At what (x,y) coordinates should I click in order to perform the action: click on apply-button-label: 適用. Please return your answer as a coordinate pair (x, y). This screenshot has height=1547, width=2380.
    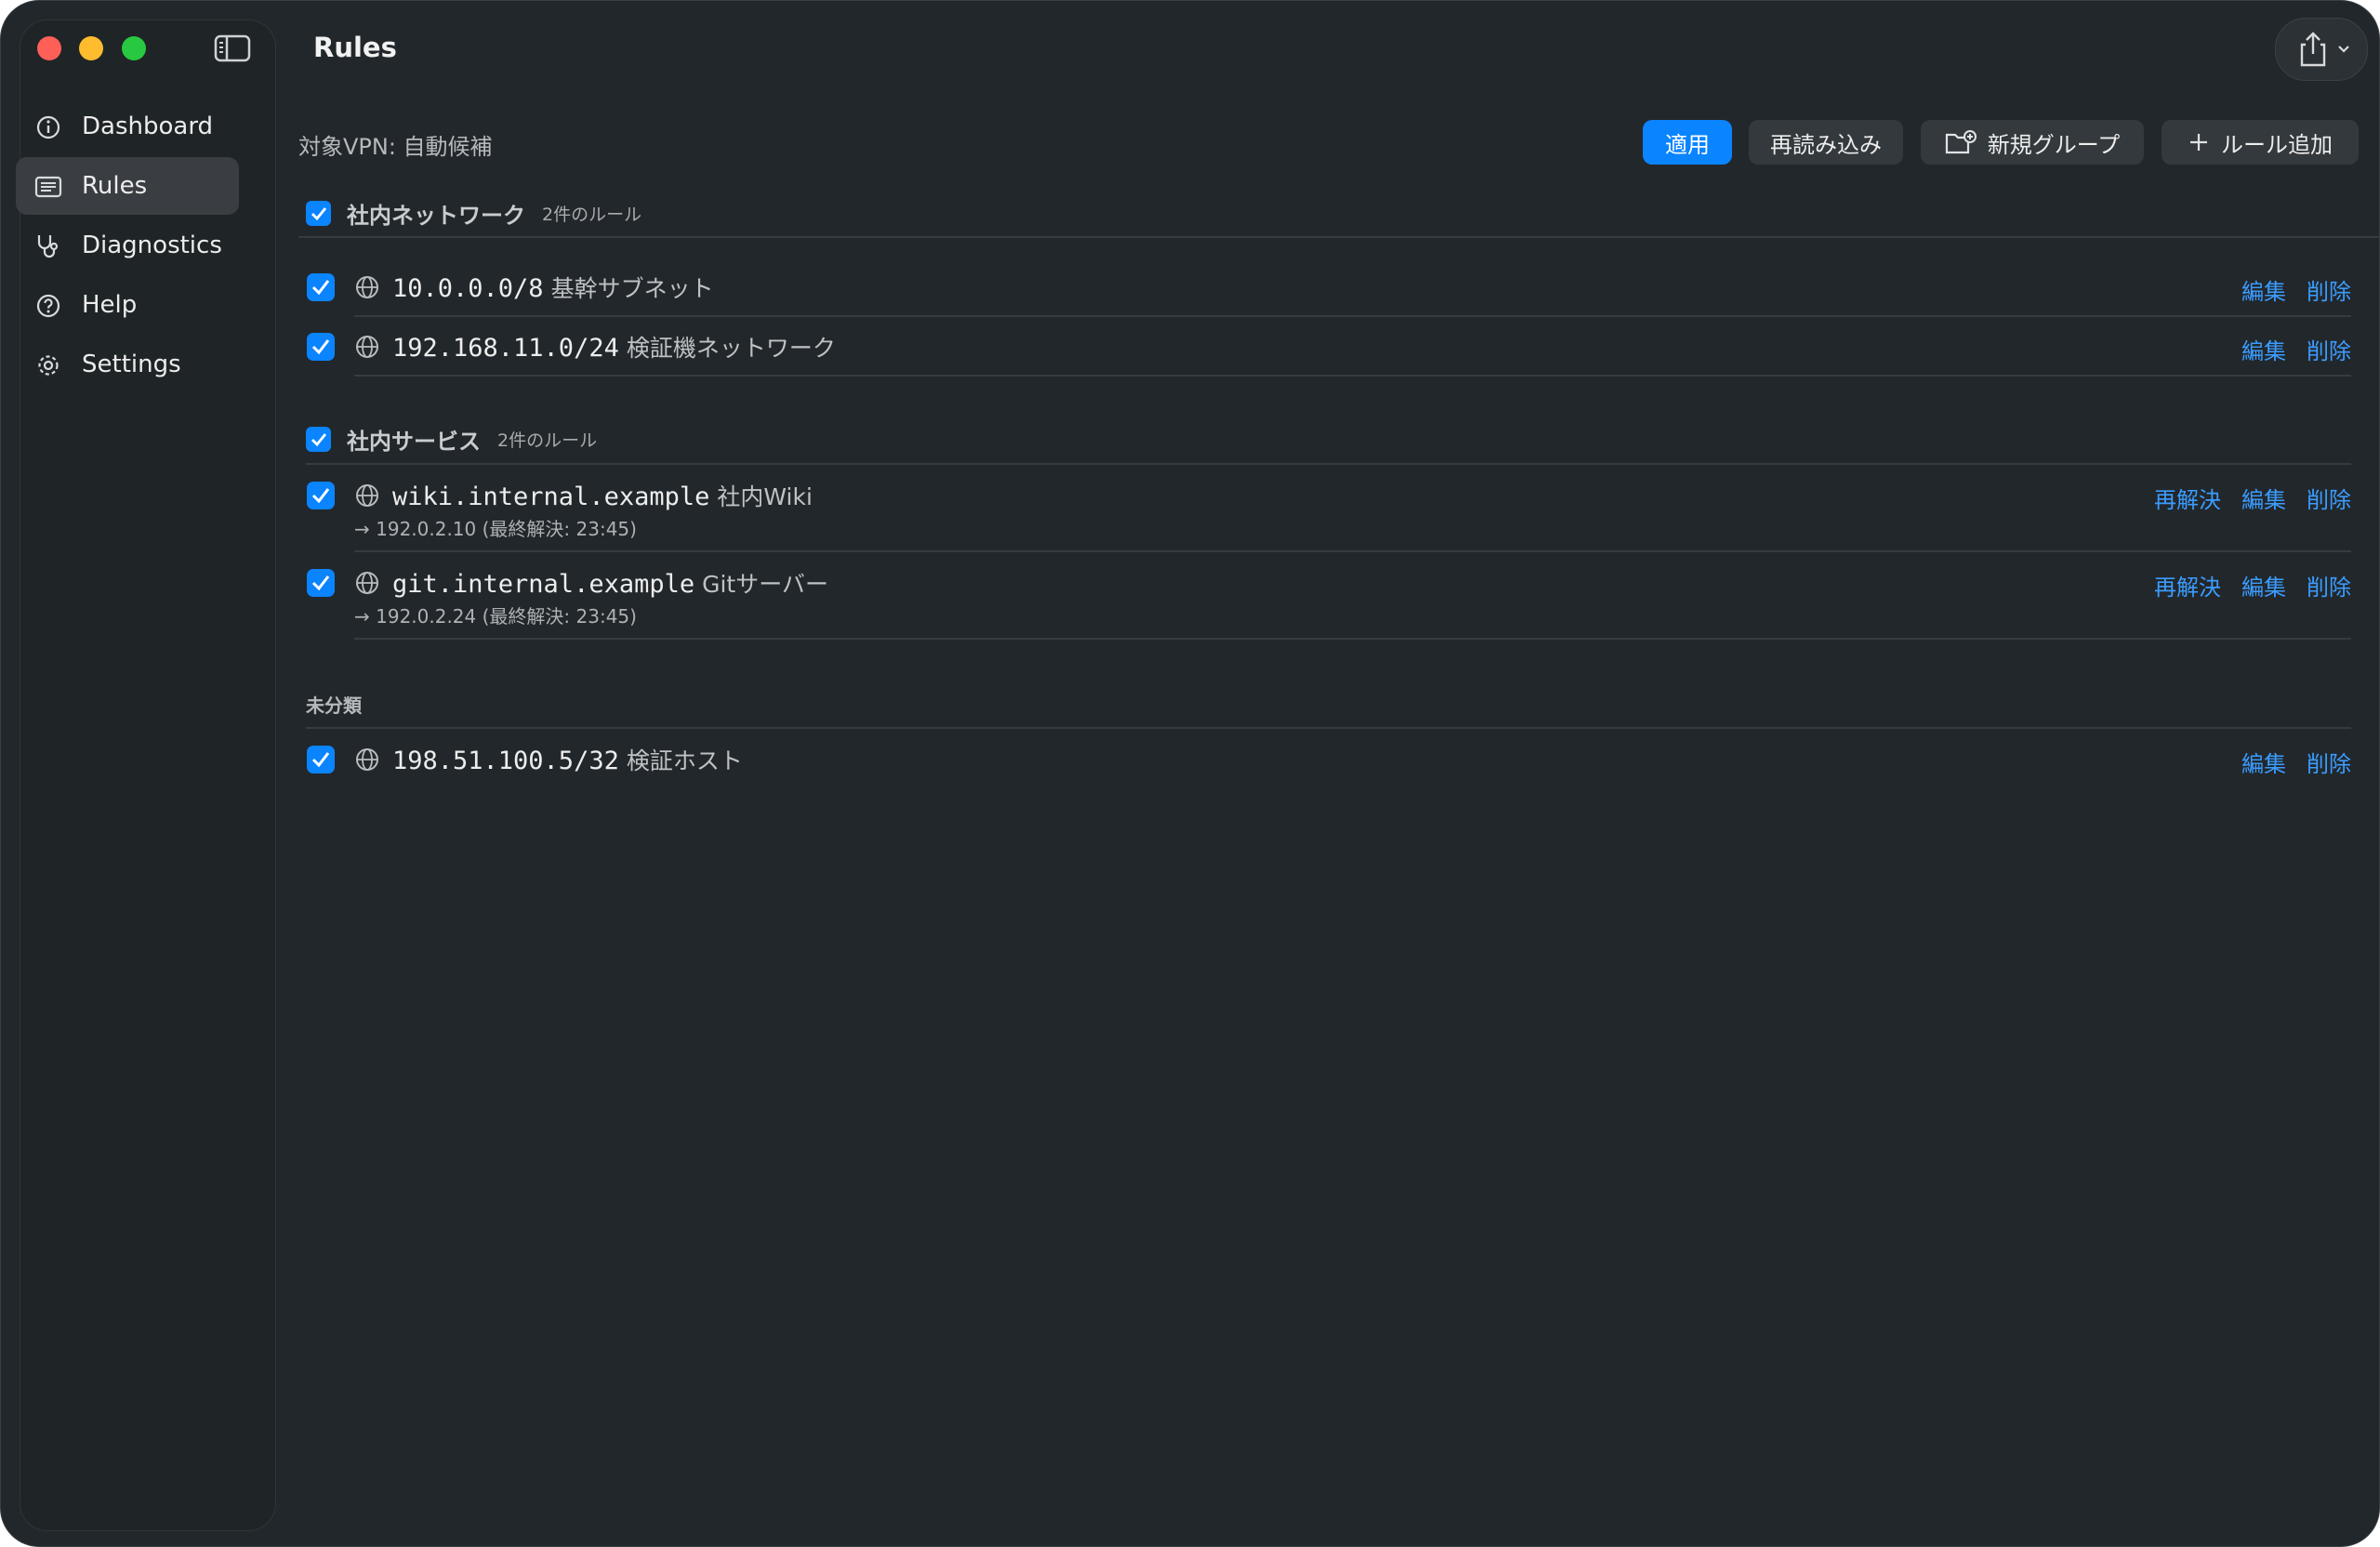
    Looking at the image, I should click on (1687, 144).